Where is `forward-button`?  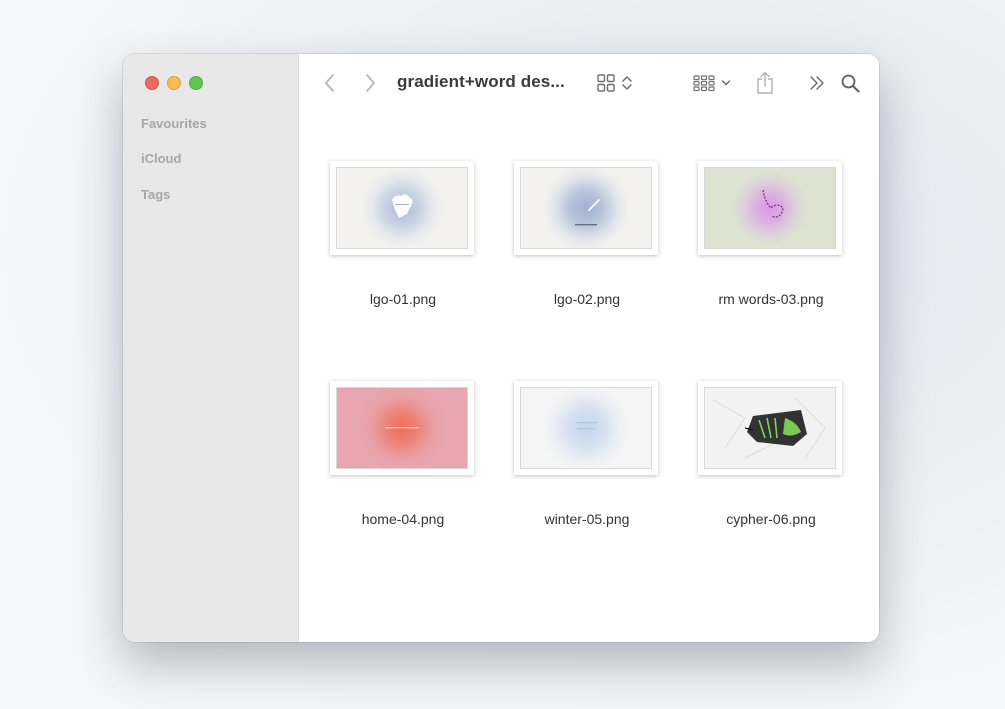 forward-button is located at coordinates (370, 83).